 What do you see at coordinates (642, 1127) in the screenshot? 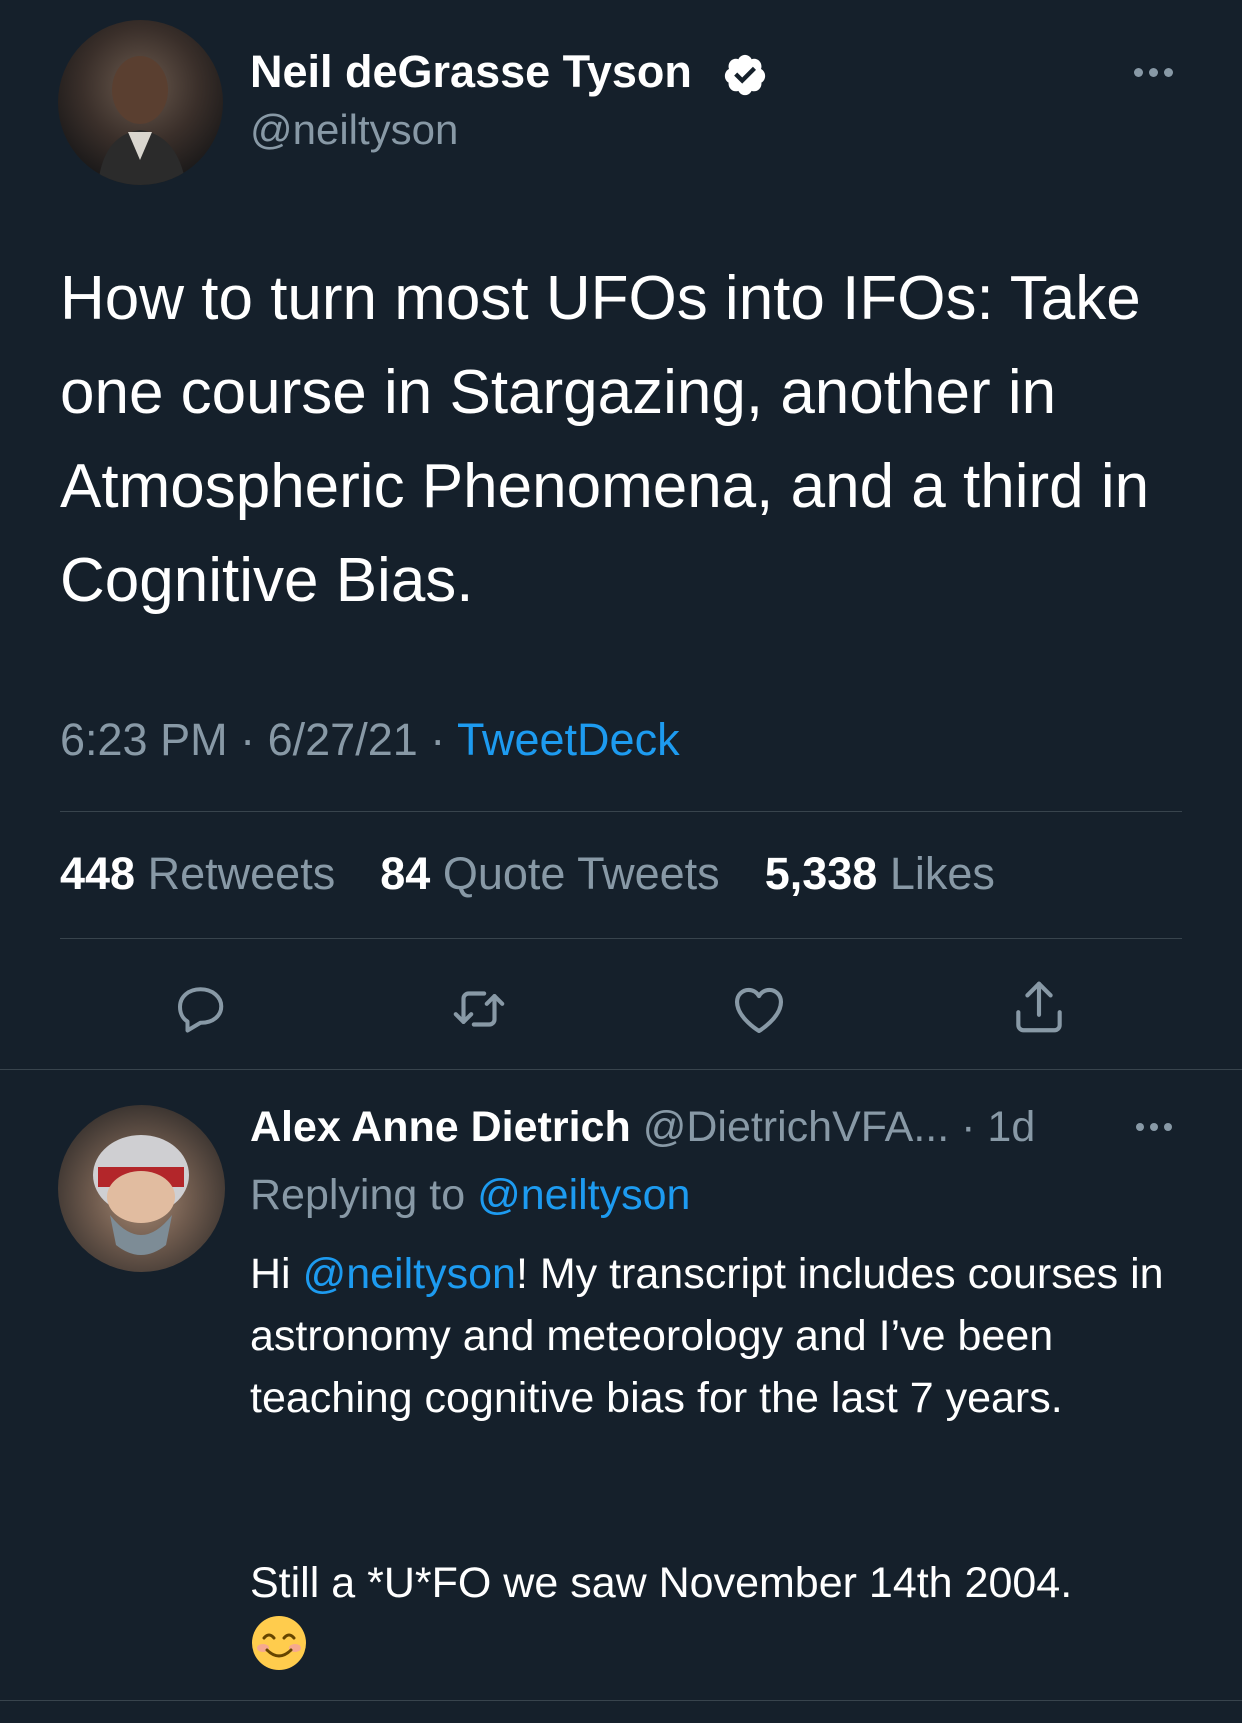
I see `reply-header: Alex Anne Dietrich @DietrichVFA... · 1d` at bounding box center [642, 1127].